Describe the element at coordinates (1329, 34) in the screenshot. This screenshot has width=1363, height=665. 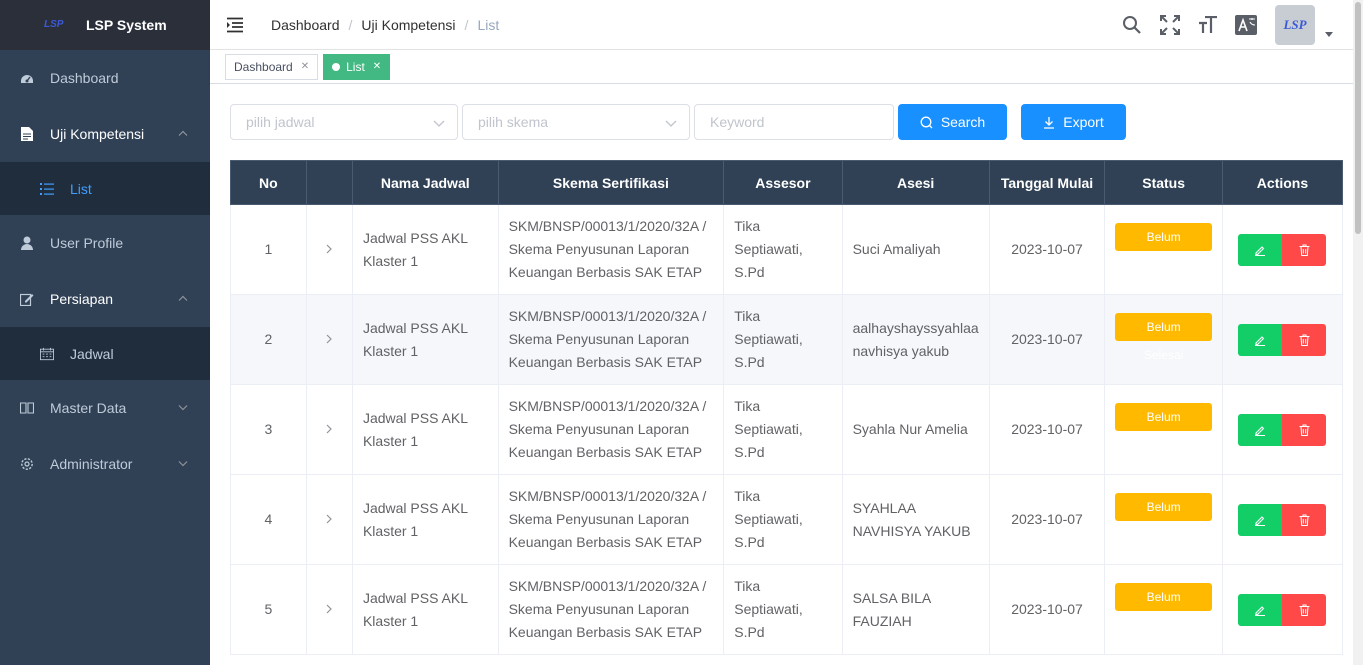
I see `caret-down-icon` at that location.